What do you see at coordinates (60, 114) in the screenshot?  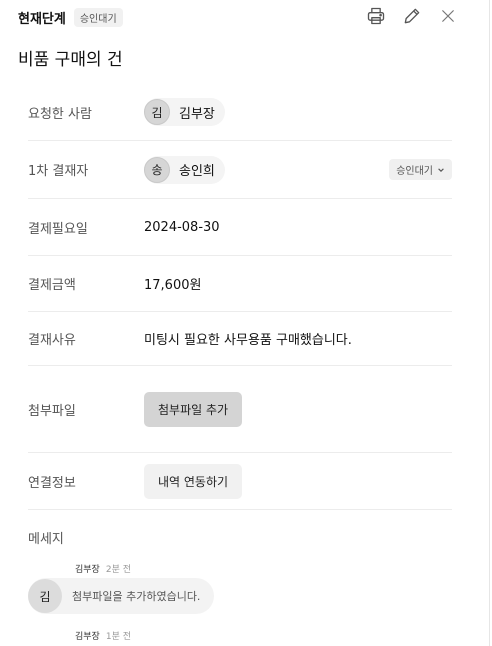 I see `requester-label: 요청한 사람` at bounding box center [60, 114].